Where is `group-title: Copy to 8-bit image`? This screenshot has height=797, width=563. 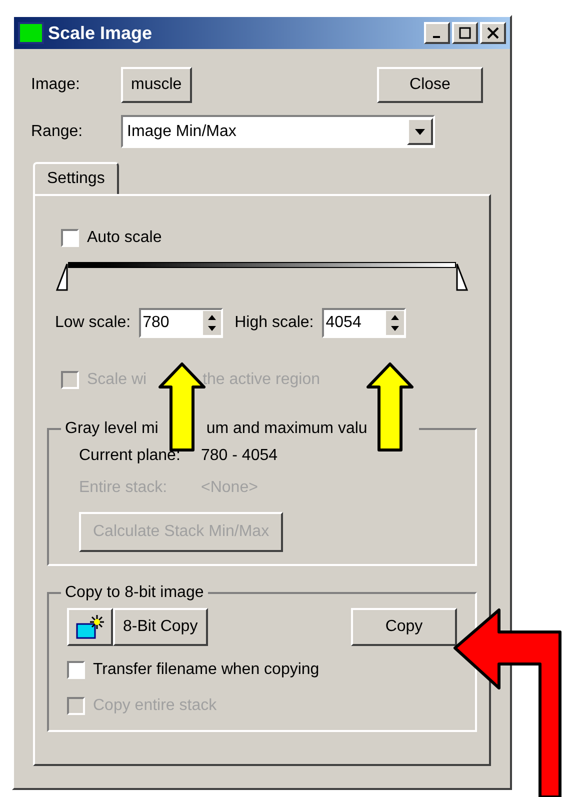 group-title: Copy to 8-bit image is located at coordinates (134, 593).